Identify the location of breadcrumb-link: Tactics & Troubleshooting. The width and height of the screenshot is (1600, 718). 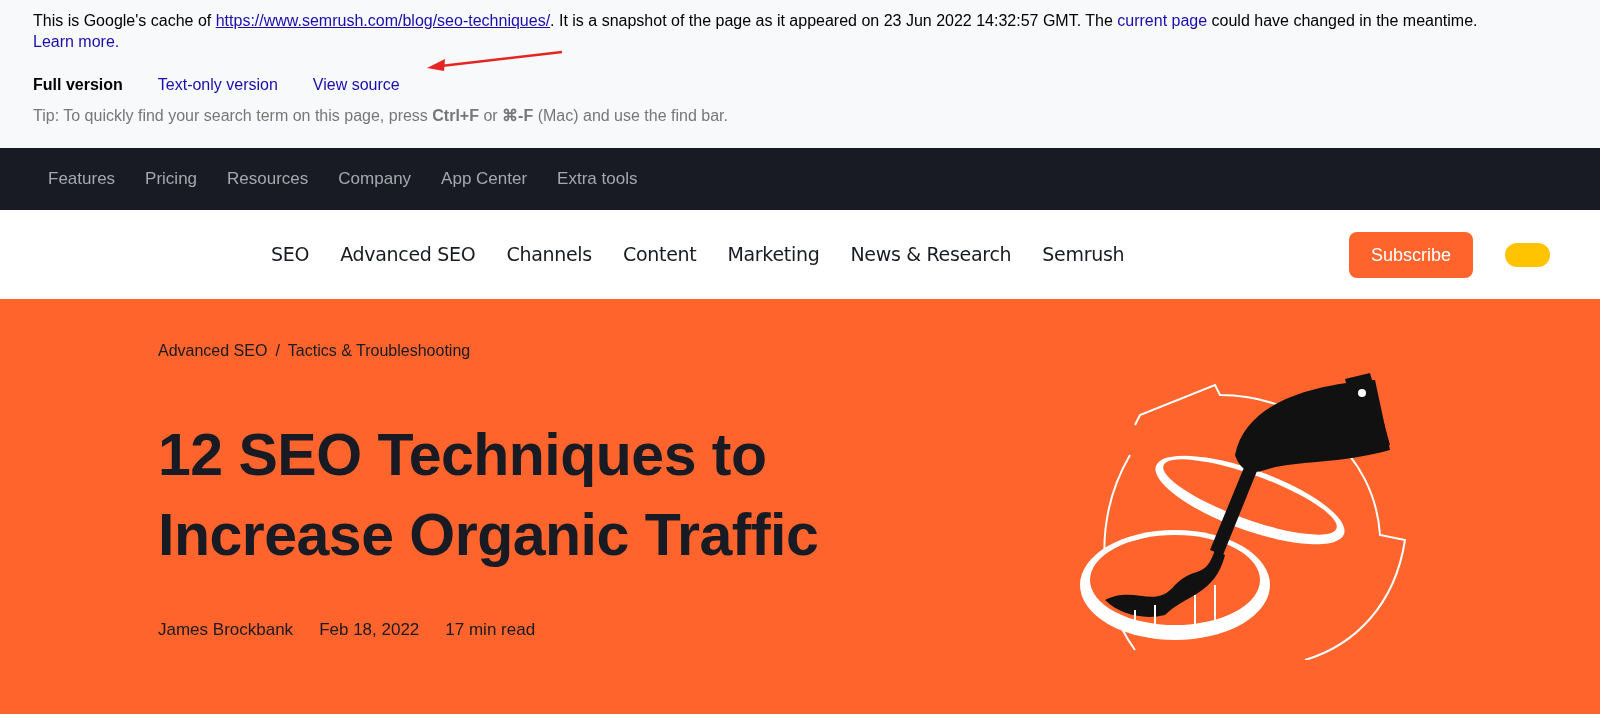
(379, 351).